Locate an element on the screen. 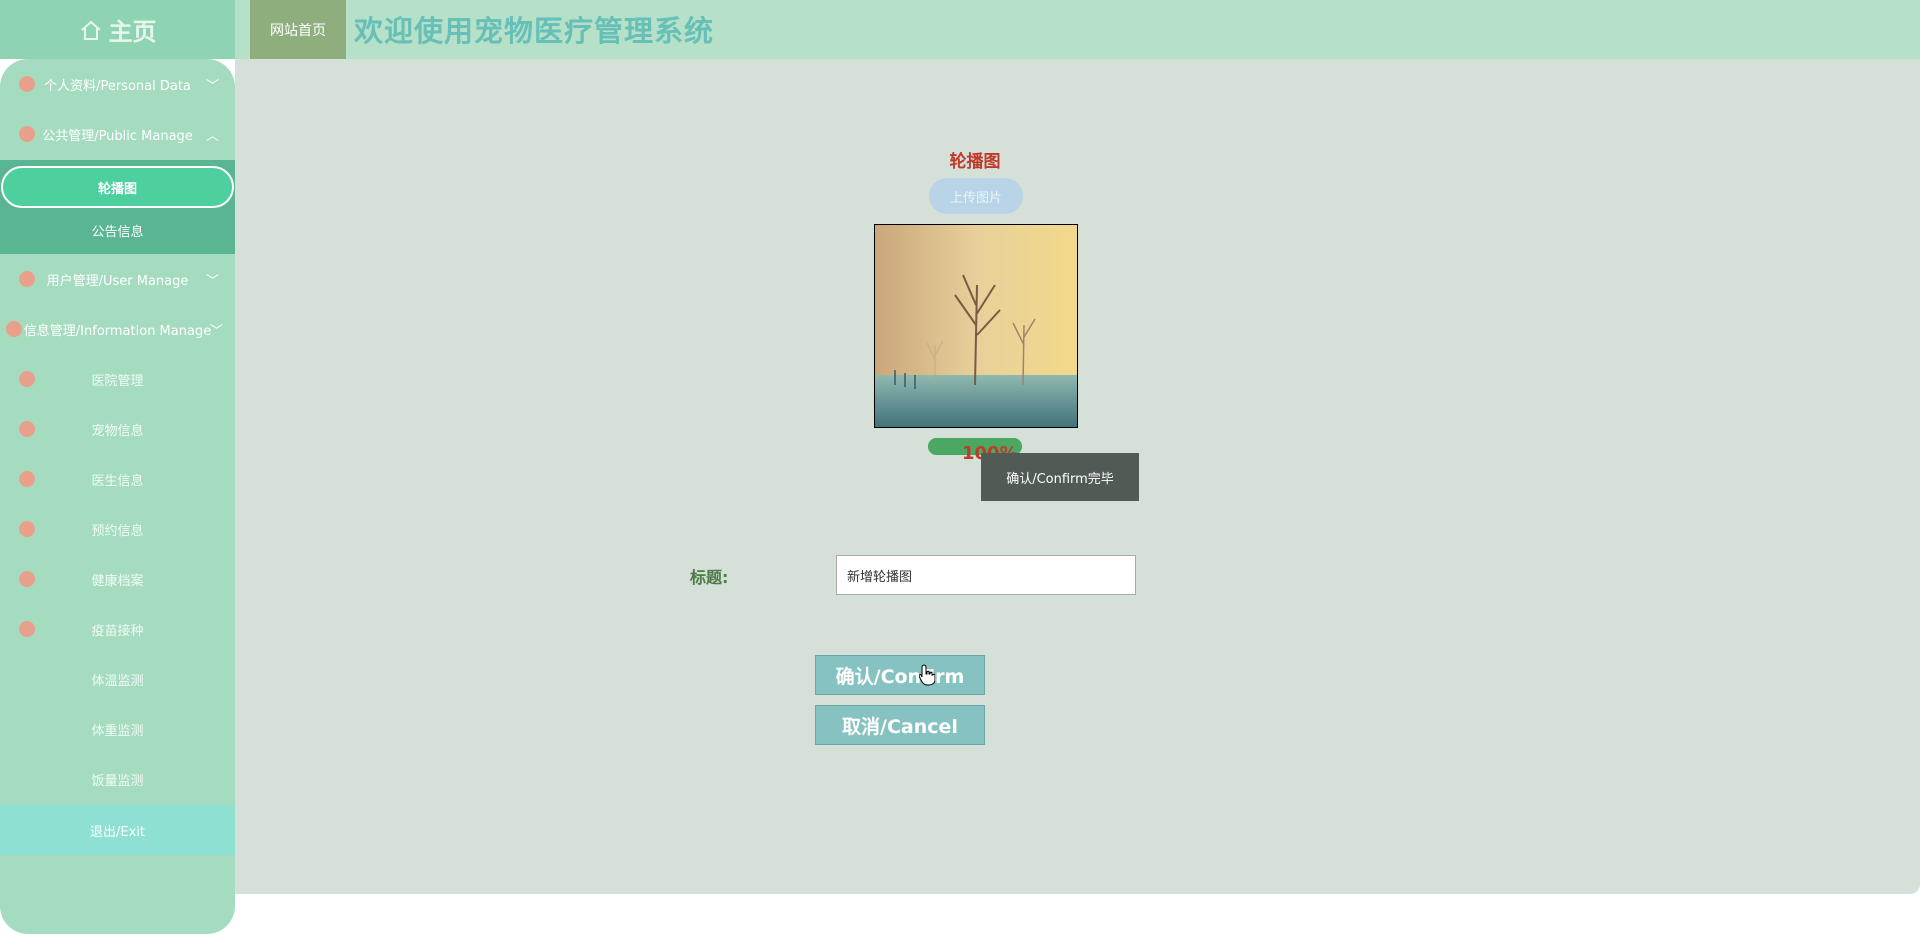  sidebar-item-personal-label: 个人资料/Personal Data is located at coordinates (117, 86).